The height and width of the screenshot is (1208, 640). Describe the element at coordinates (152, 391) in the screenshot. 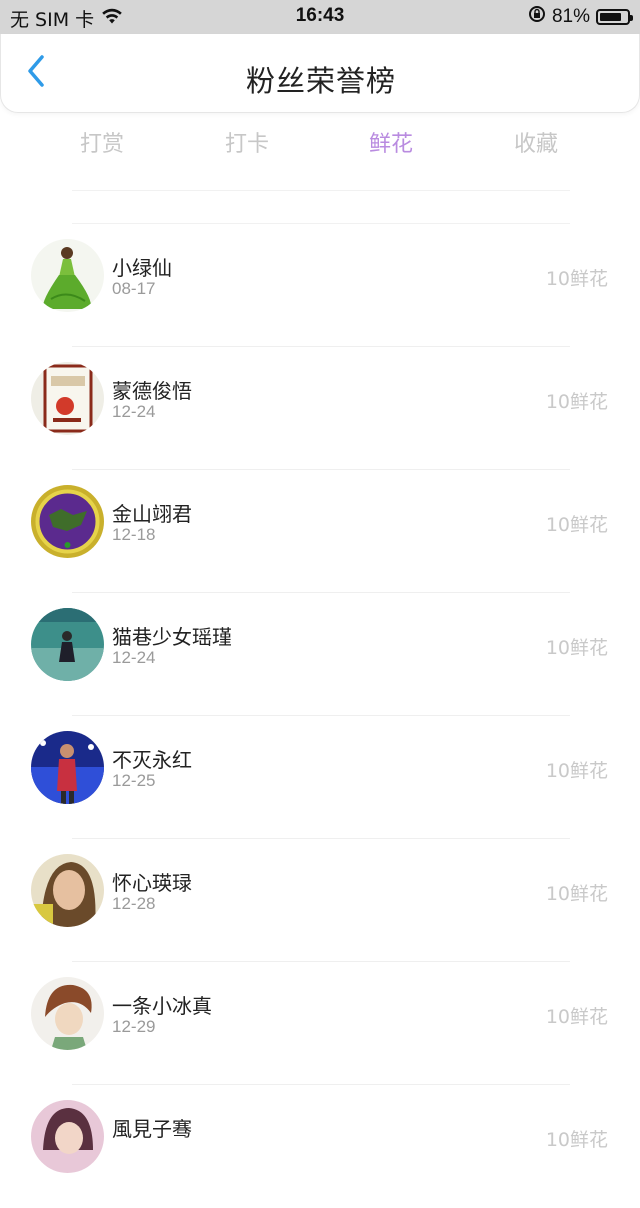

I see `fan-name: 蒙德俊悟` at that location.